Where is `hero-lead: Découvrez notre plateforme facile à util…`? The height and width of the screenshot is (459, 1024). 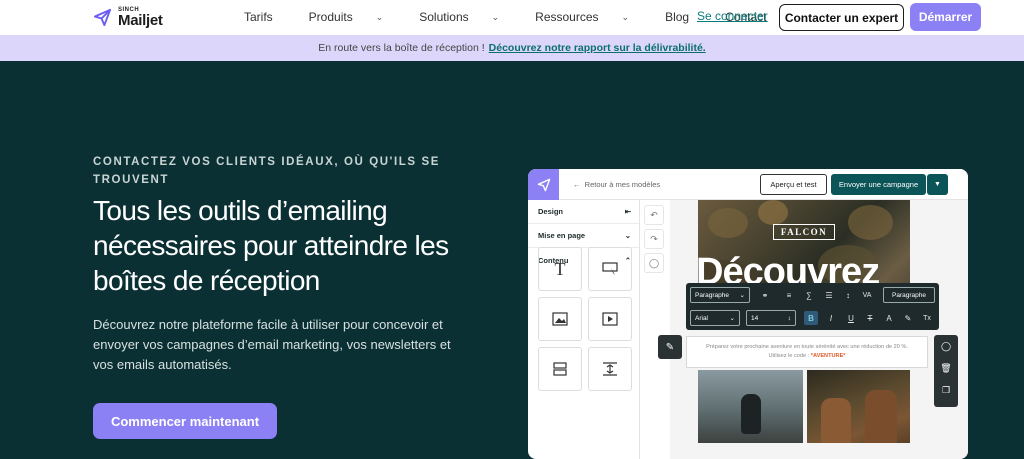
hero-lead: Découvrez notre plateforme facile à util… is located at coordinates (272, 344).